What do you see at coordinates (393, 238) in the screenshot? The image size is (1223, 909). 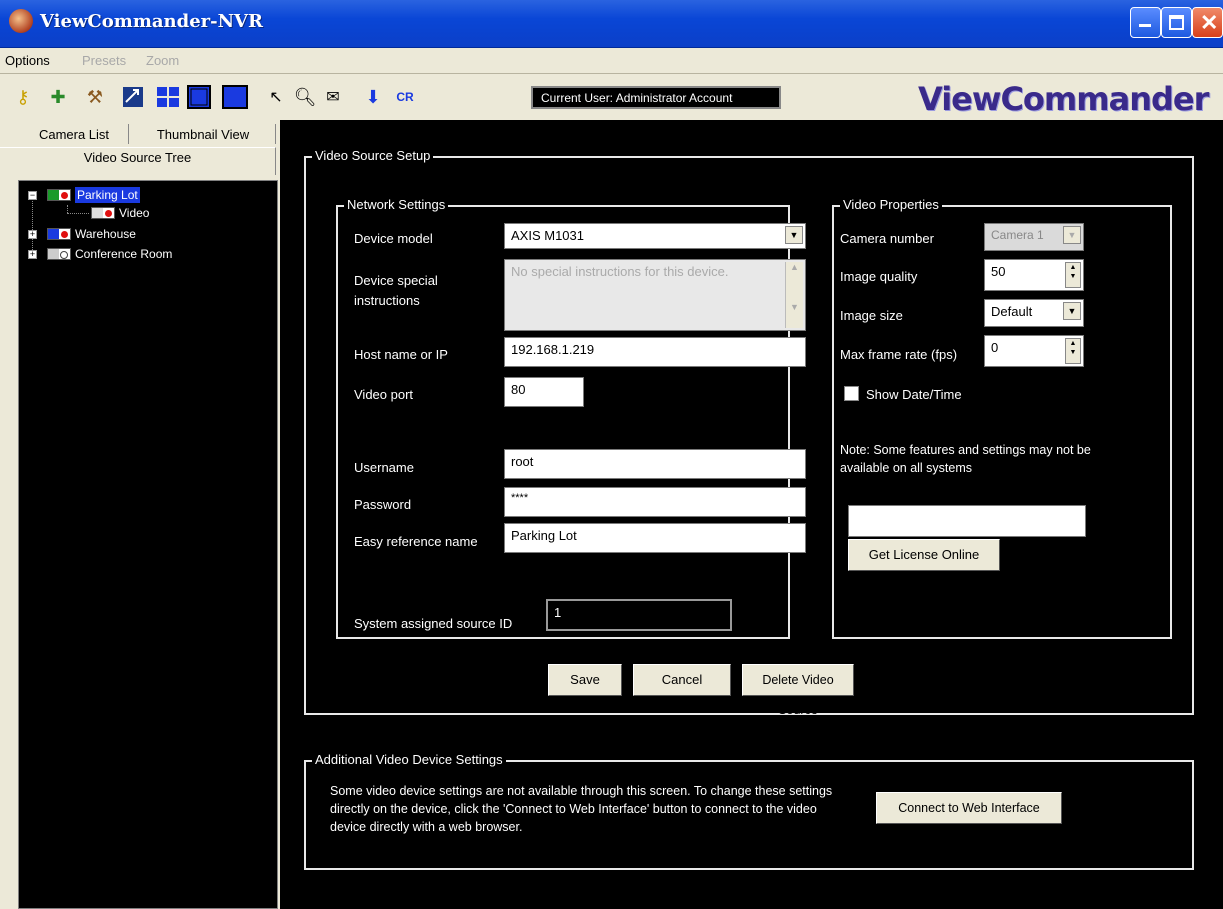 I see `device-model-label: Device model` at bounding box center [393, 238].